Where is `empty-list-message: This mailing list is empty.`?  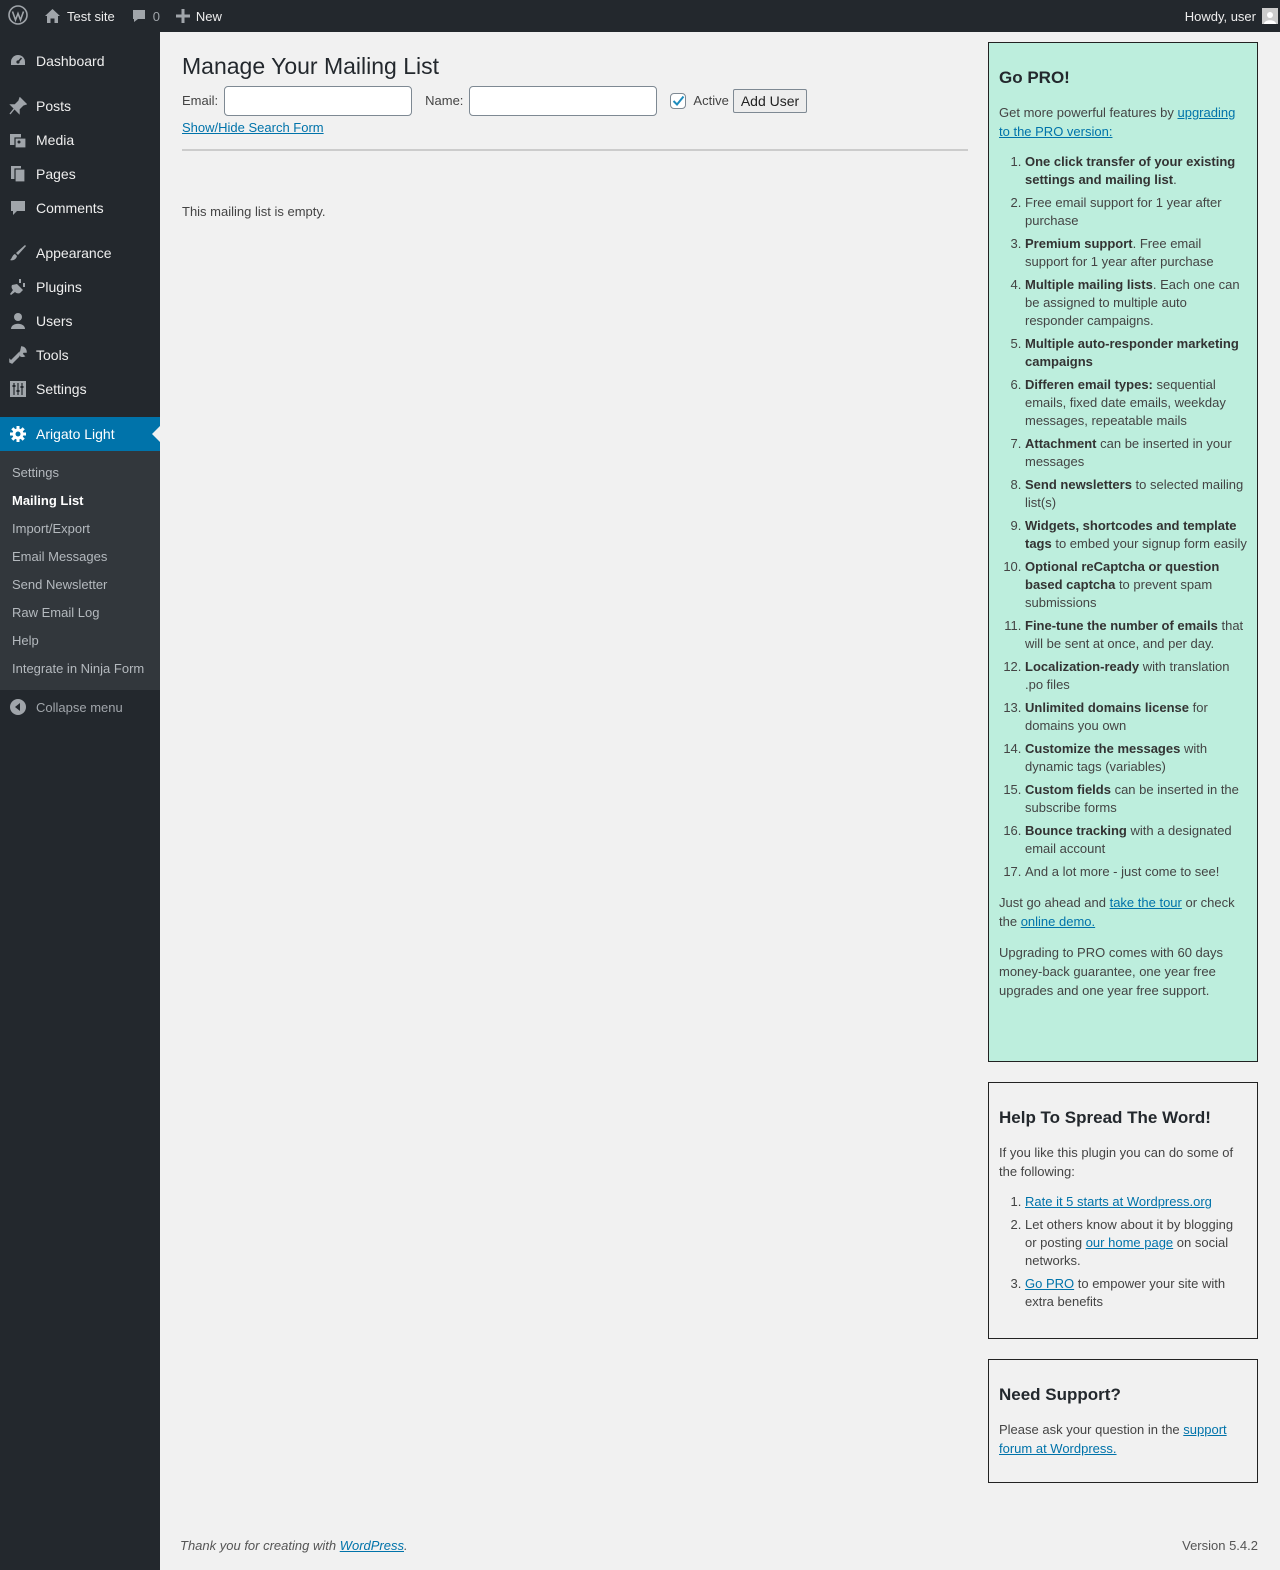
empty-list-message: This mailing list is empty. is located at coordinates (254, 211).